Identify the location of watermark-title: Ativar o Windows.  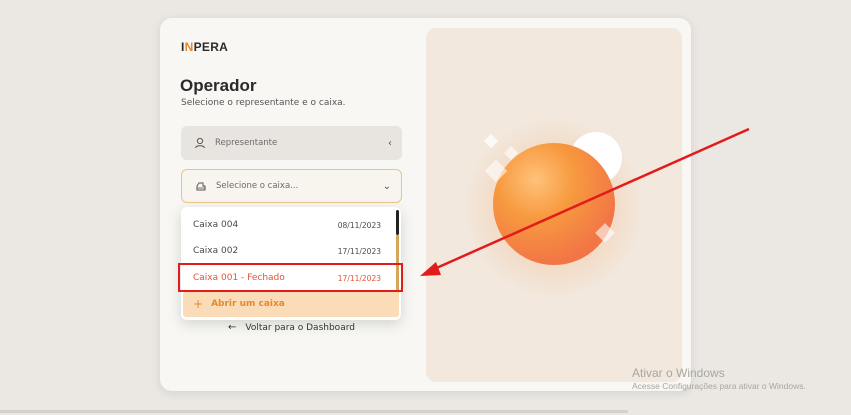
(678, 373).